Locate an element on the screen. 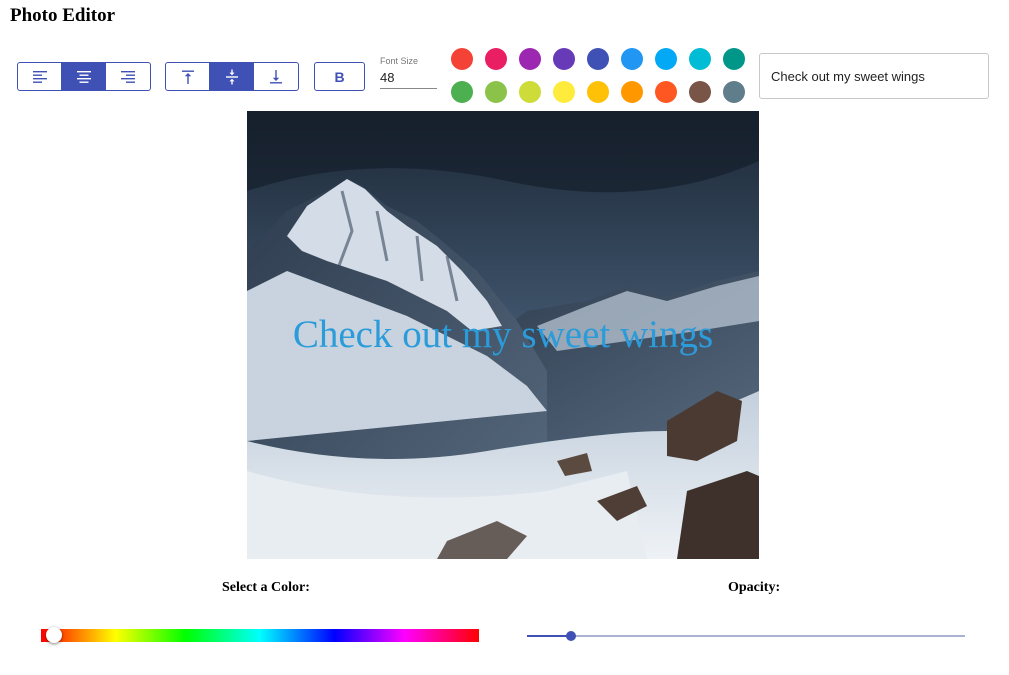 The width and height of the screenshot is (1009, 675). align-bottom-icon is located at coordinates (276, 76).